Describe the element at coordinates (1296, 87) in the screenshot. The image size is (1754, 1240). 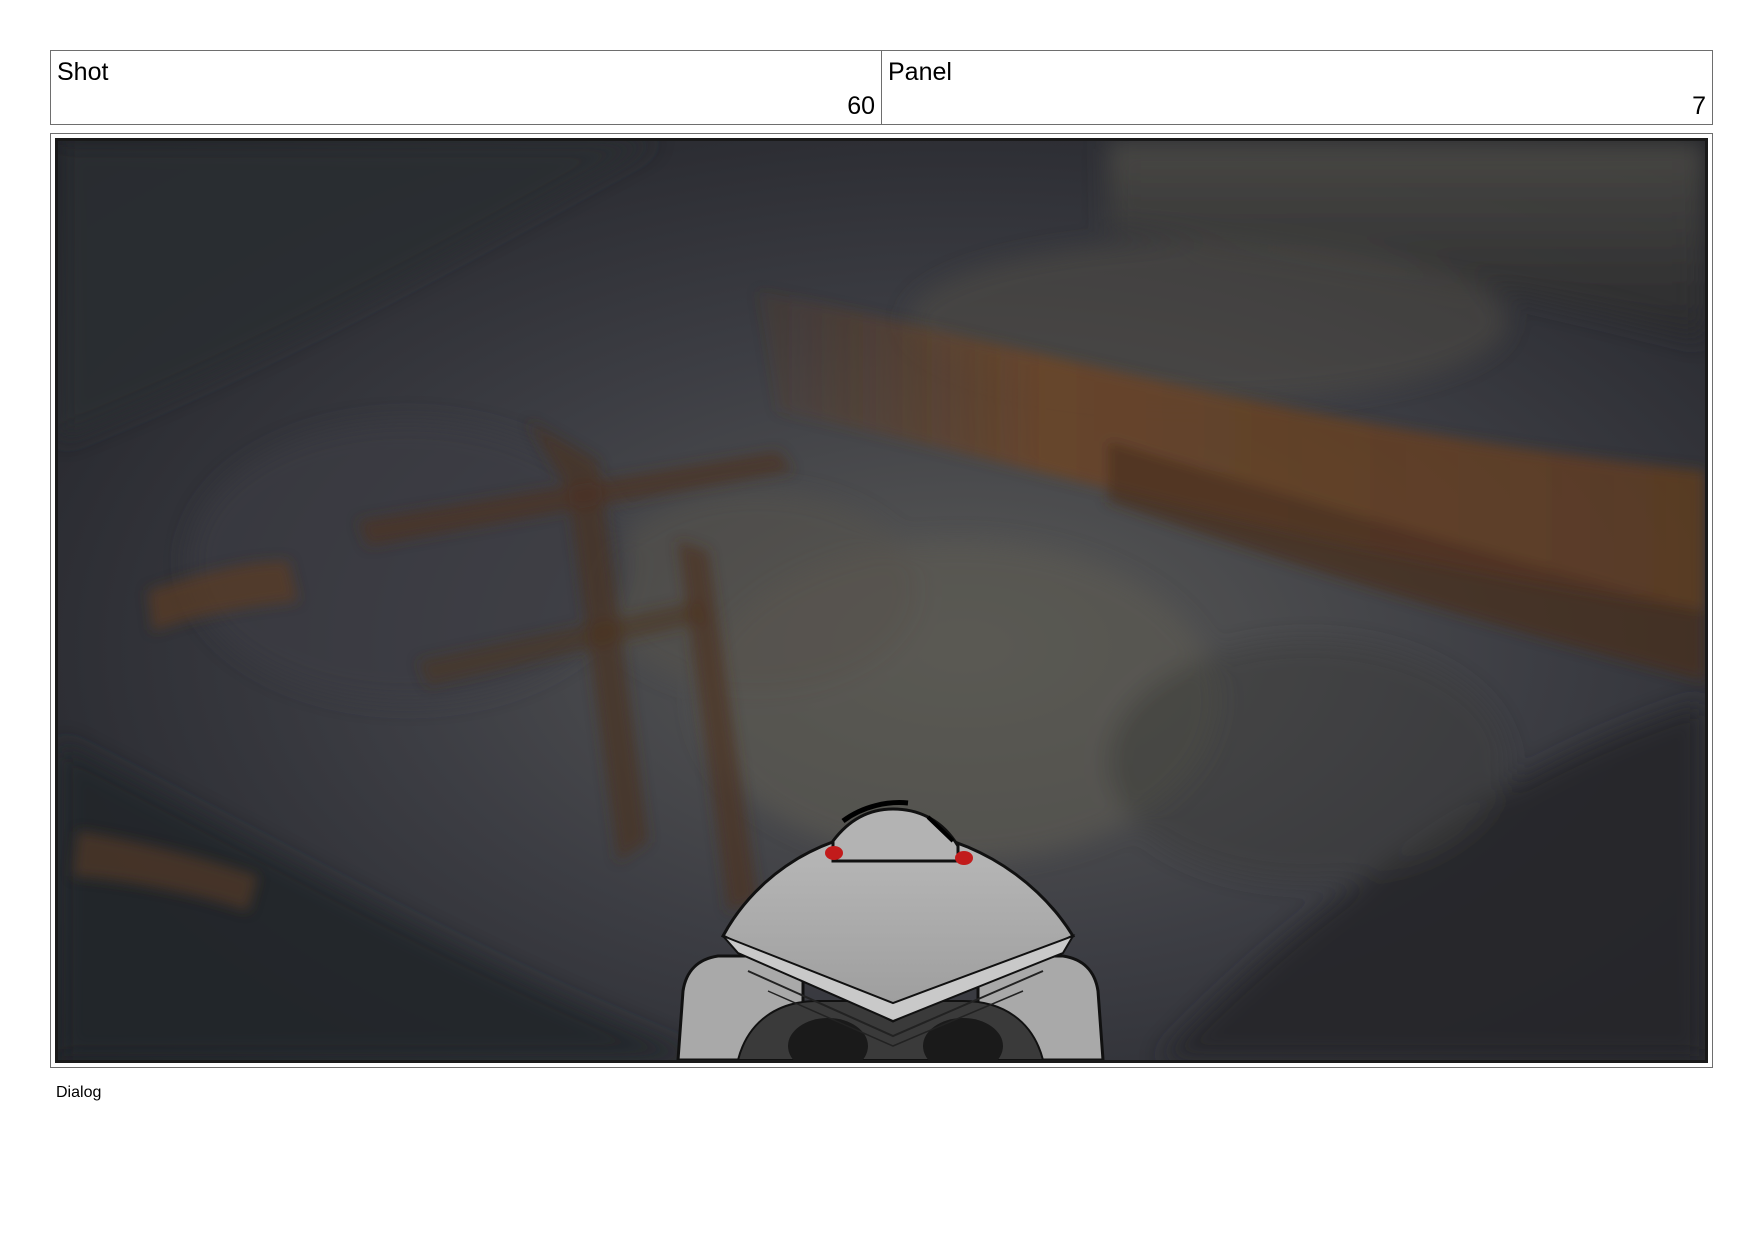
I see `panel-cell: Panel 7` at that location.